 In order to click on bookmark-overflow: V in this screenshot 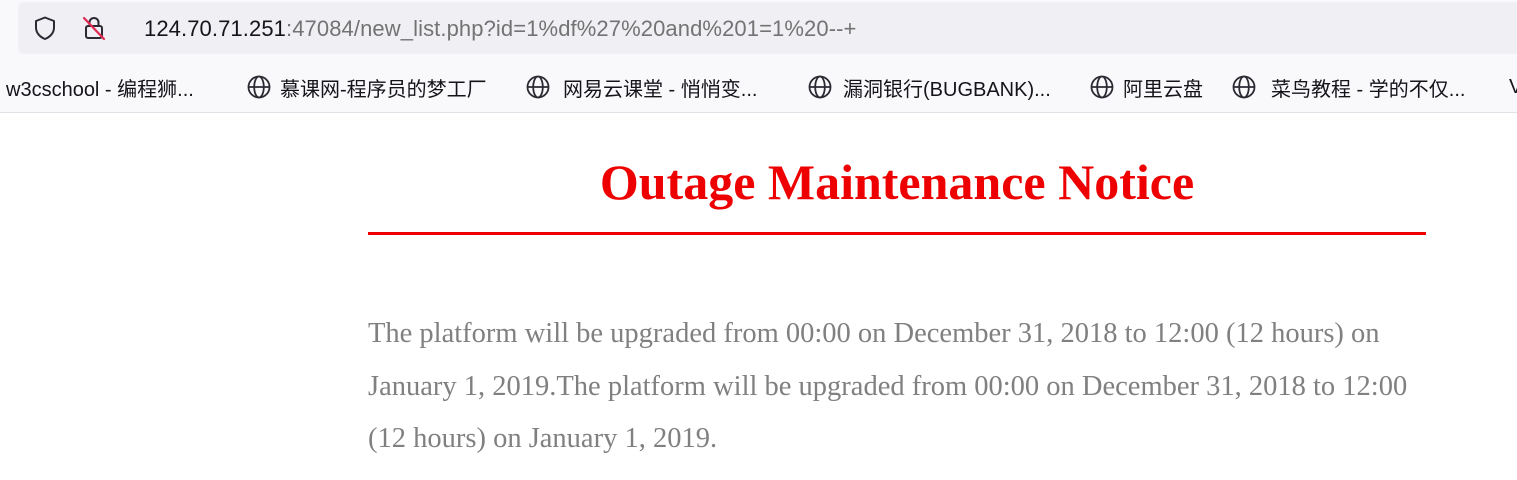, I will do `click(1513, 87)`.